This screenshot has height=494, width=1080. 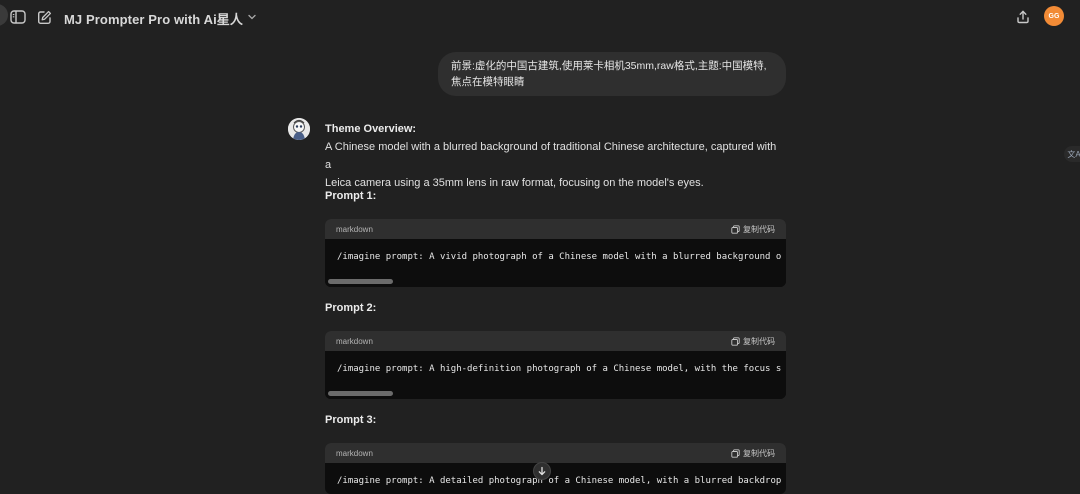 I want to click on scroll-to-bottom-button, so click(x=542, y=471).